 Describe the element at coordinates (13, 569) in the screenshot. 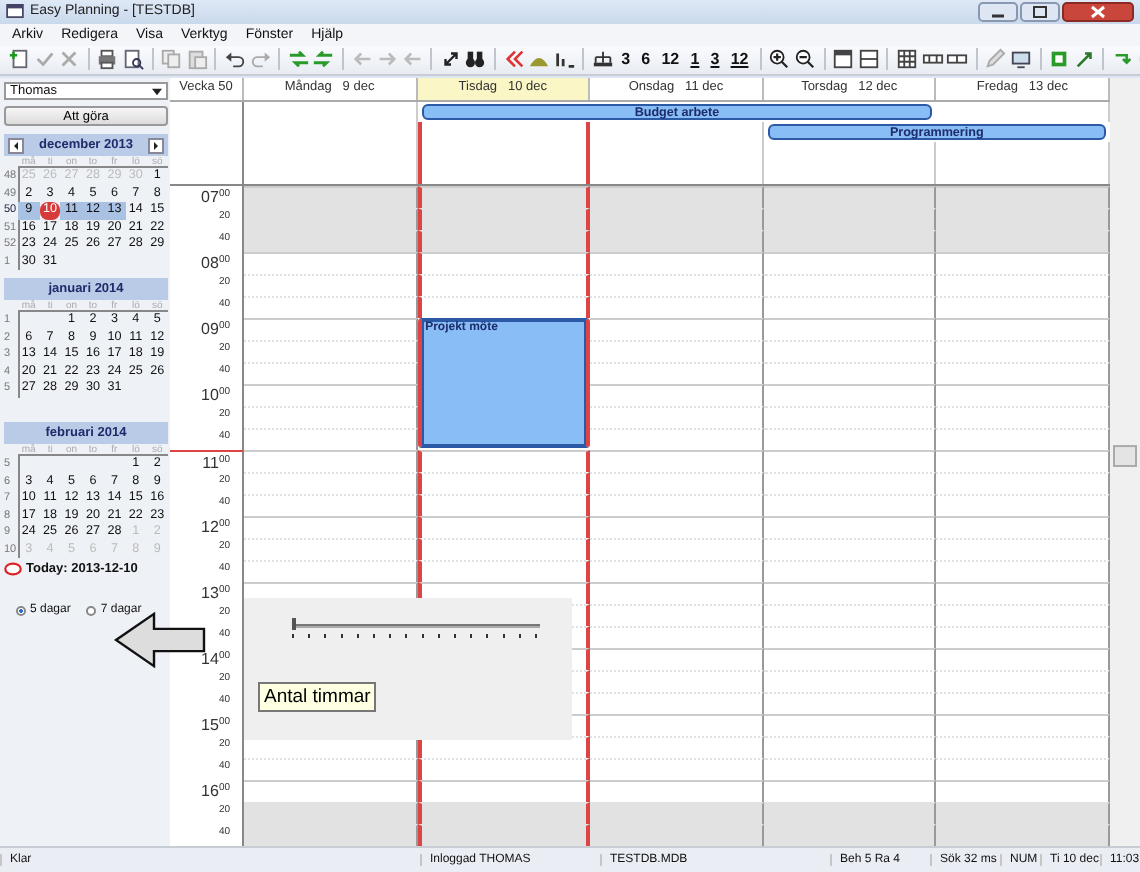

I see `today-icon` at that location.